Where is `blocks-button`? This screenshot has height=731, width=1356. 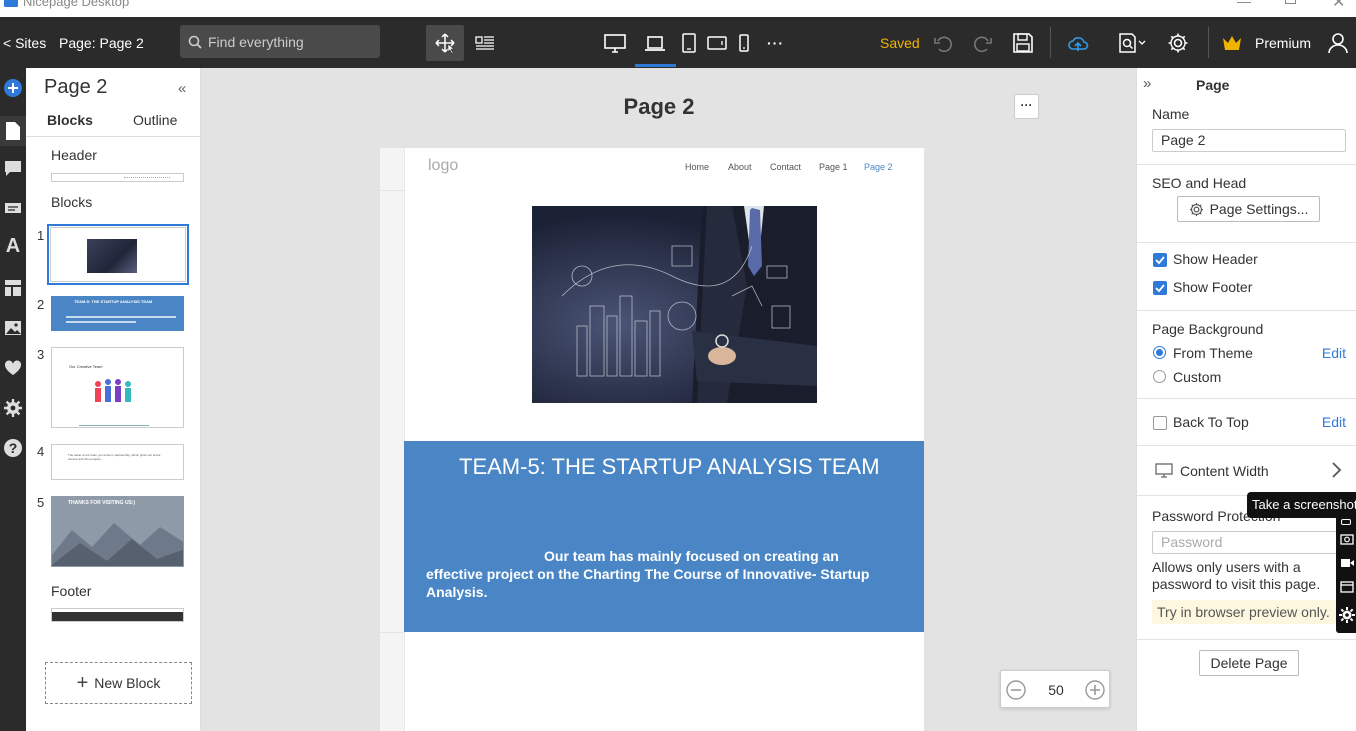
blocks-button is located at coordinates (13, 208).